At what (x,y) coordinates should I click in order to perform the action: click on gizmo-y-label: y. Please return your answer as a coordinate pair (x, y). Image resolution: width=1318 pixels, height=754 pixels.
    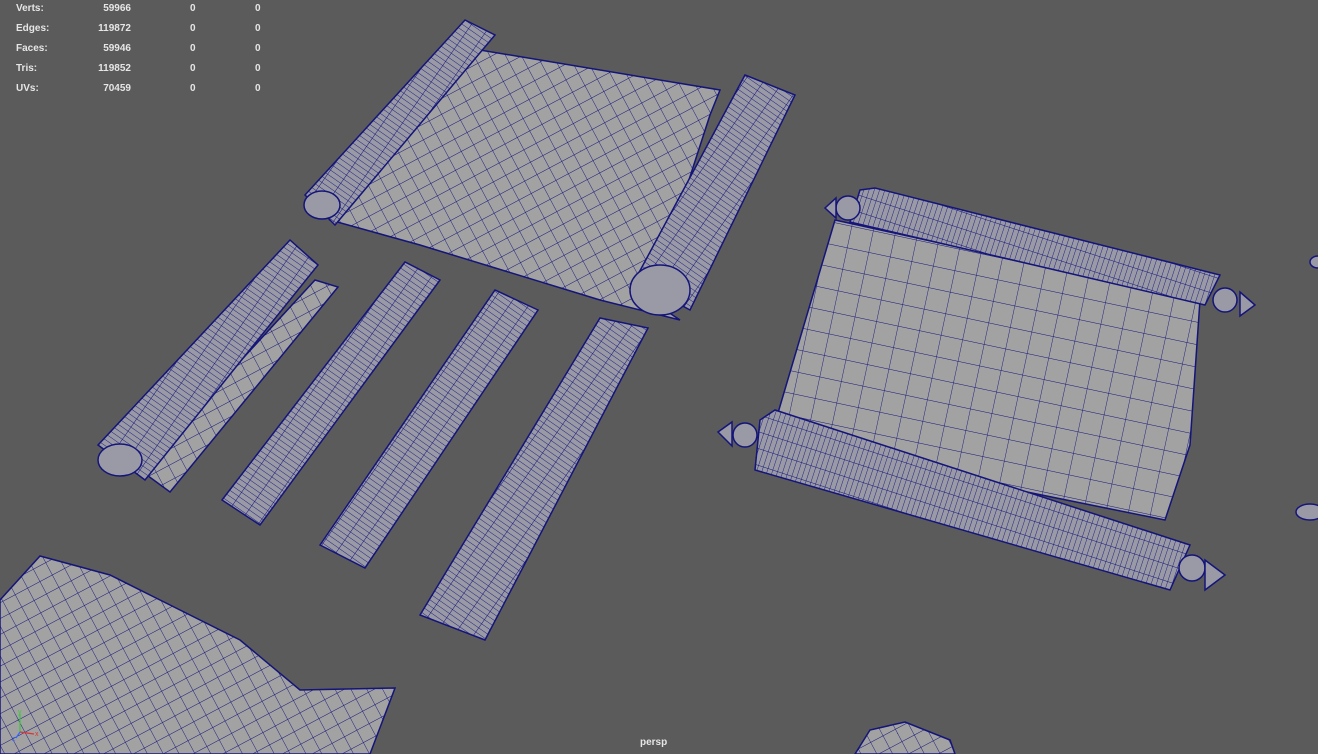
    Looking at the image, I should click on (20, 712).